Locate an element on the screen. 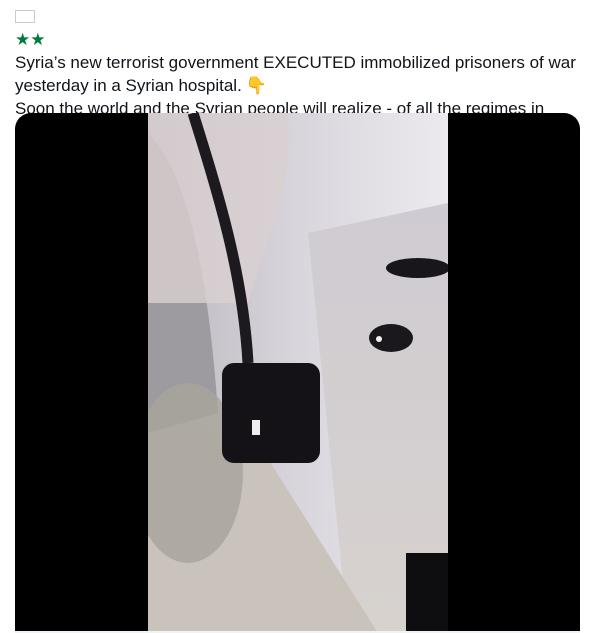 This screenshot has height=633, width=597. pointing-down-icon: 👇 is located at coordinates (256, 85).